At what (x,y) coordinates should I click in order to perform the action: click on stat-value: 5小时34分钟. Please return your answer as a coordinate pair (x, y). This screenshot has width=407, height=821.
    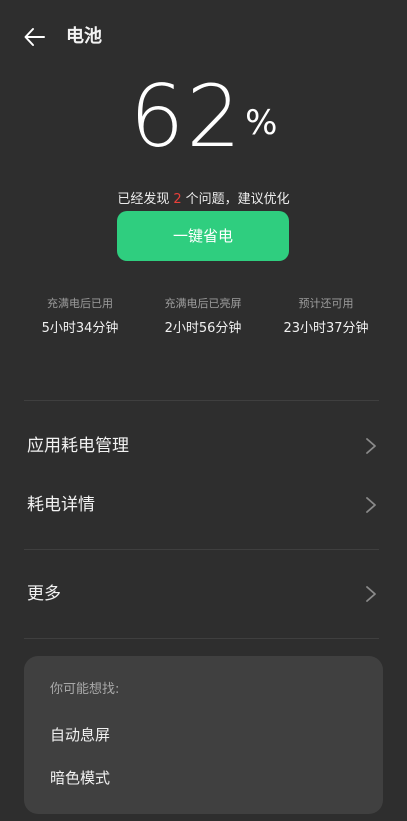
    Looking at the image, I should click on (80, 328).